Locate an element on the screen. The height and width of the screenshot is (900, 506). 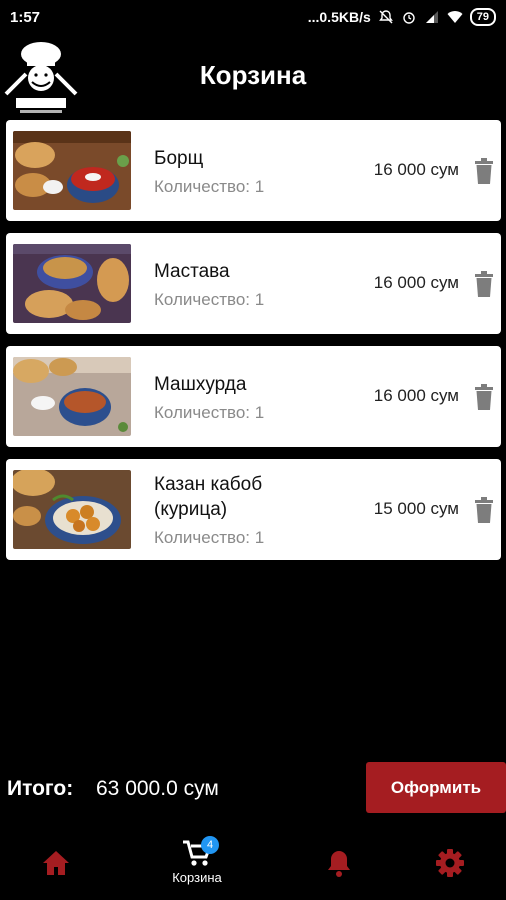
bell-icon is located at coordinates (339, 864).